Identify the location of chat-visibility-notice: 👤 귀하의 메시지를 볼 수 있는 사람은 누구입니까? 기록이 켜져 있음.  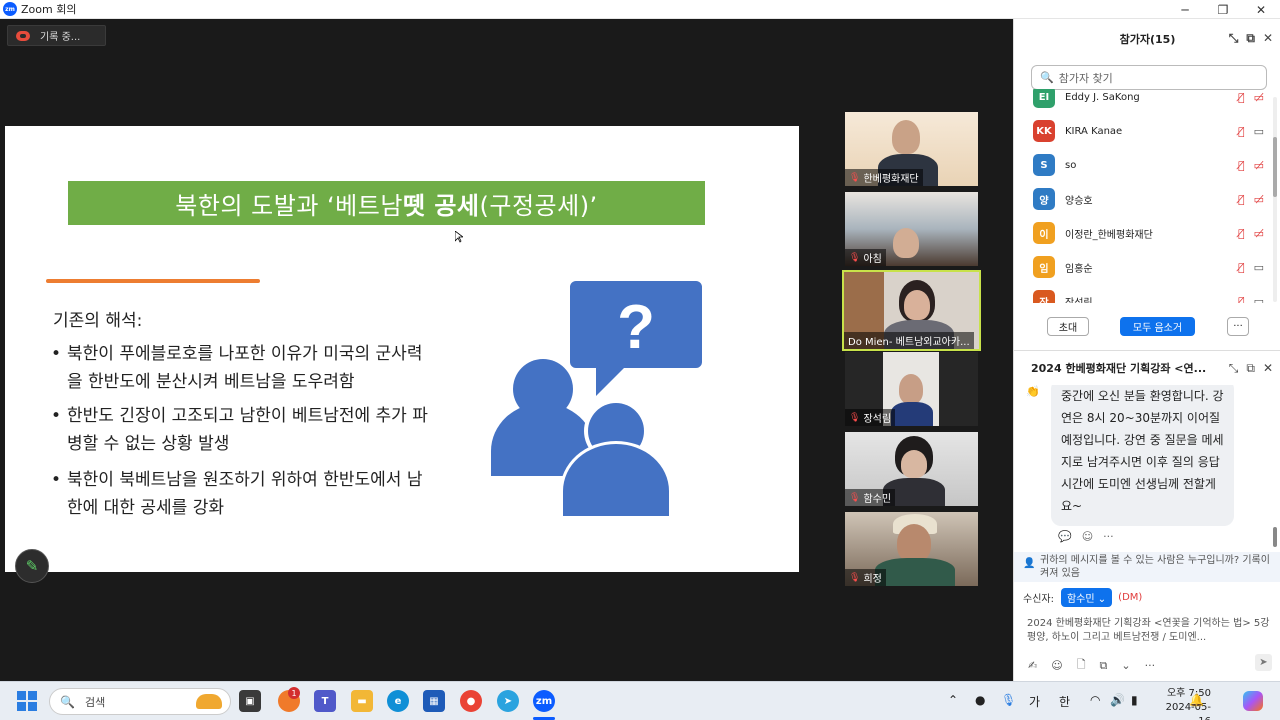
(1147, 567).